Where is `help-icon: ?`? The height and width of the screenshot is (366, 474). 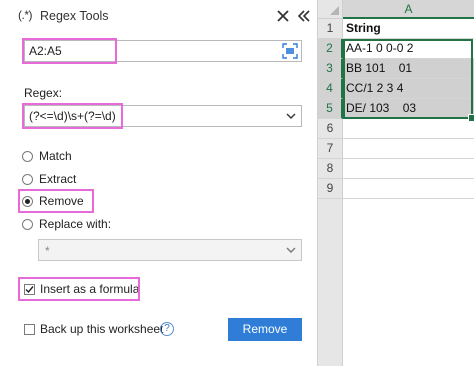
help-icon: ? is located at coordinates (167, 329).